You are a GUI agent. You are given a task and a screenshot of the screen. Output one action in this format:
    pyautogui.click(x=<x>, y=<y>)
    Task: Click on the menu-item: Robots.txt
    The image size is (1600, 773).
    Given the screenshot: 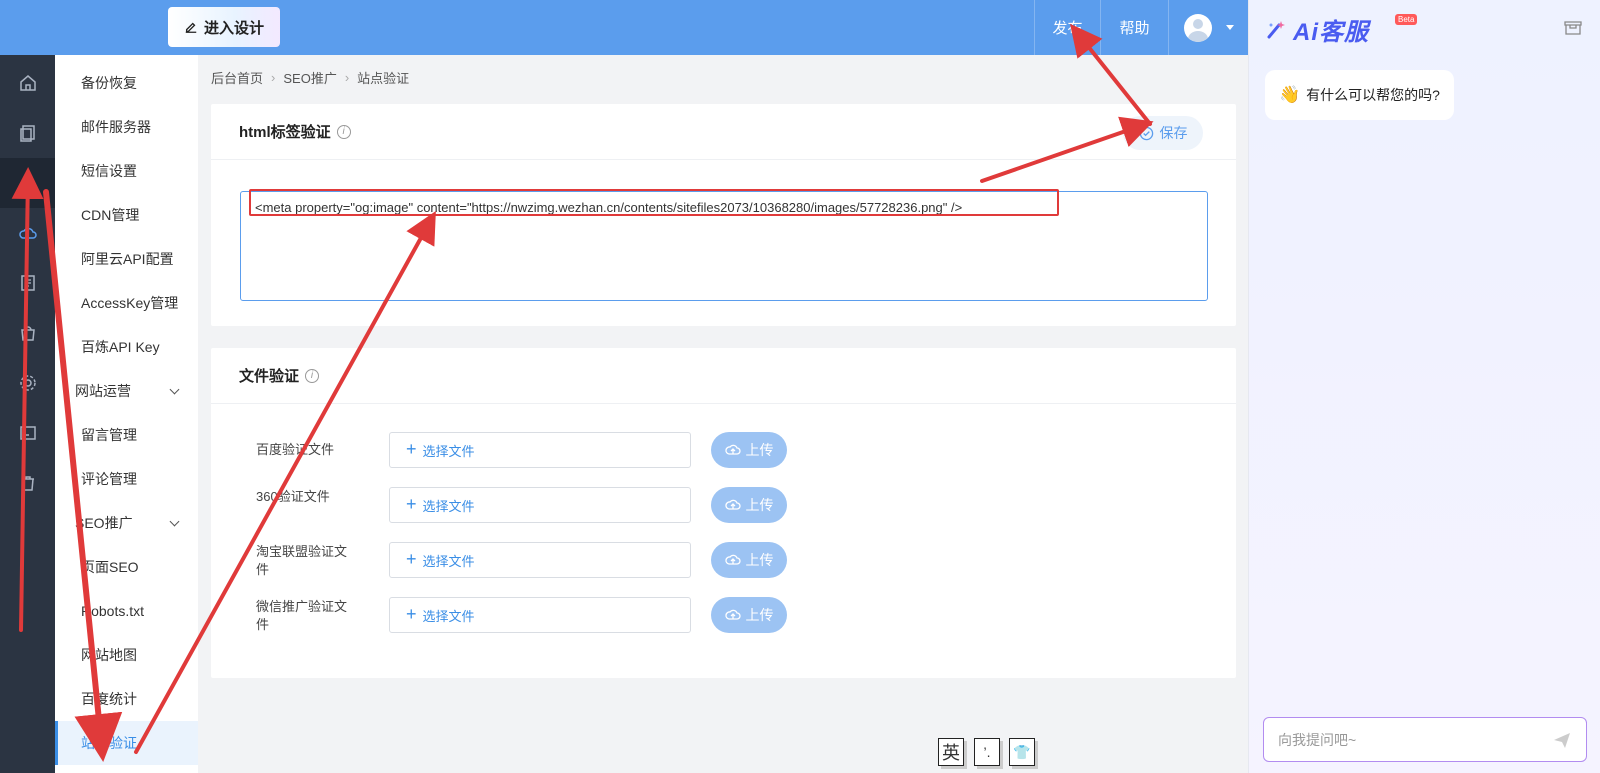 What is the action you would take?
    pyautogui.click(x=126, y=611)
    